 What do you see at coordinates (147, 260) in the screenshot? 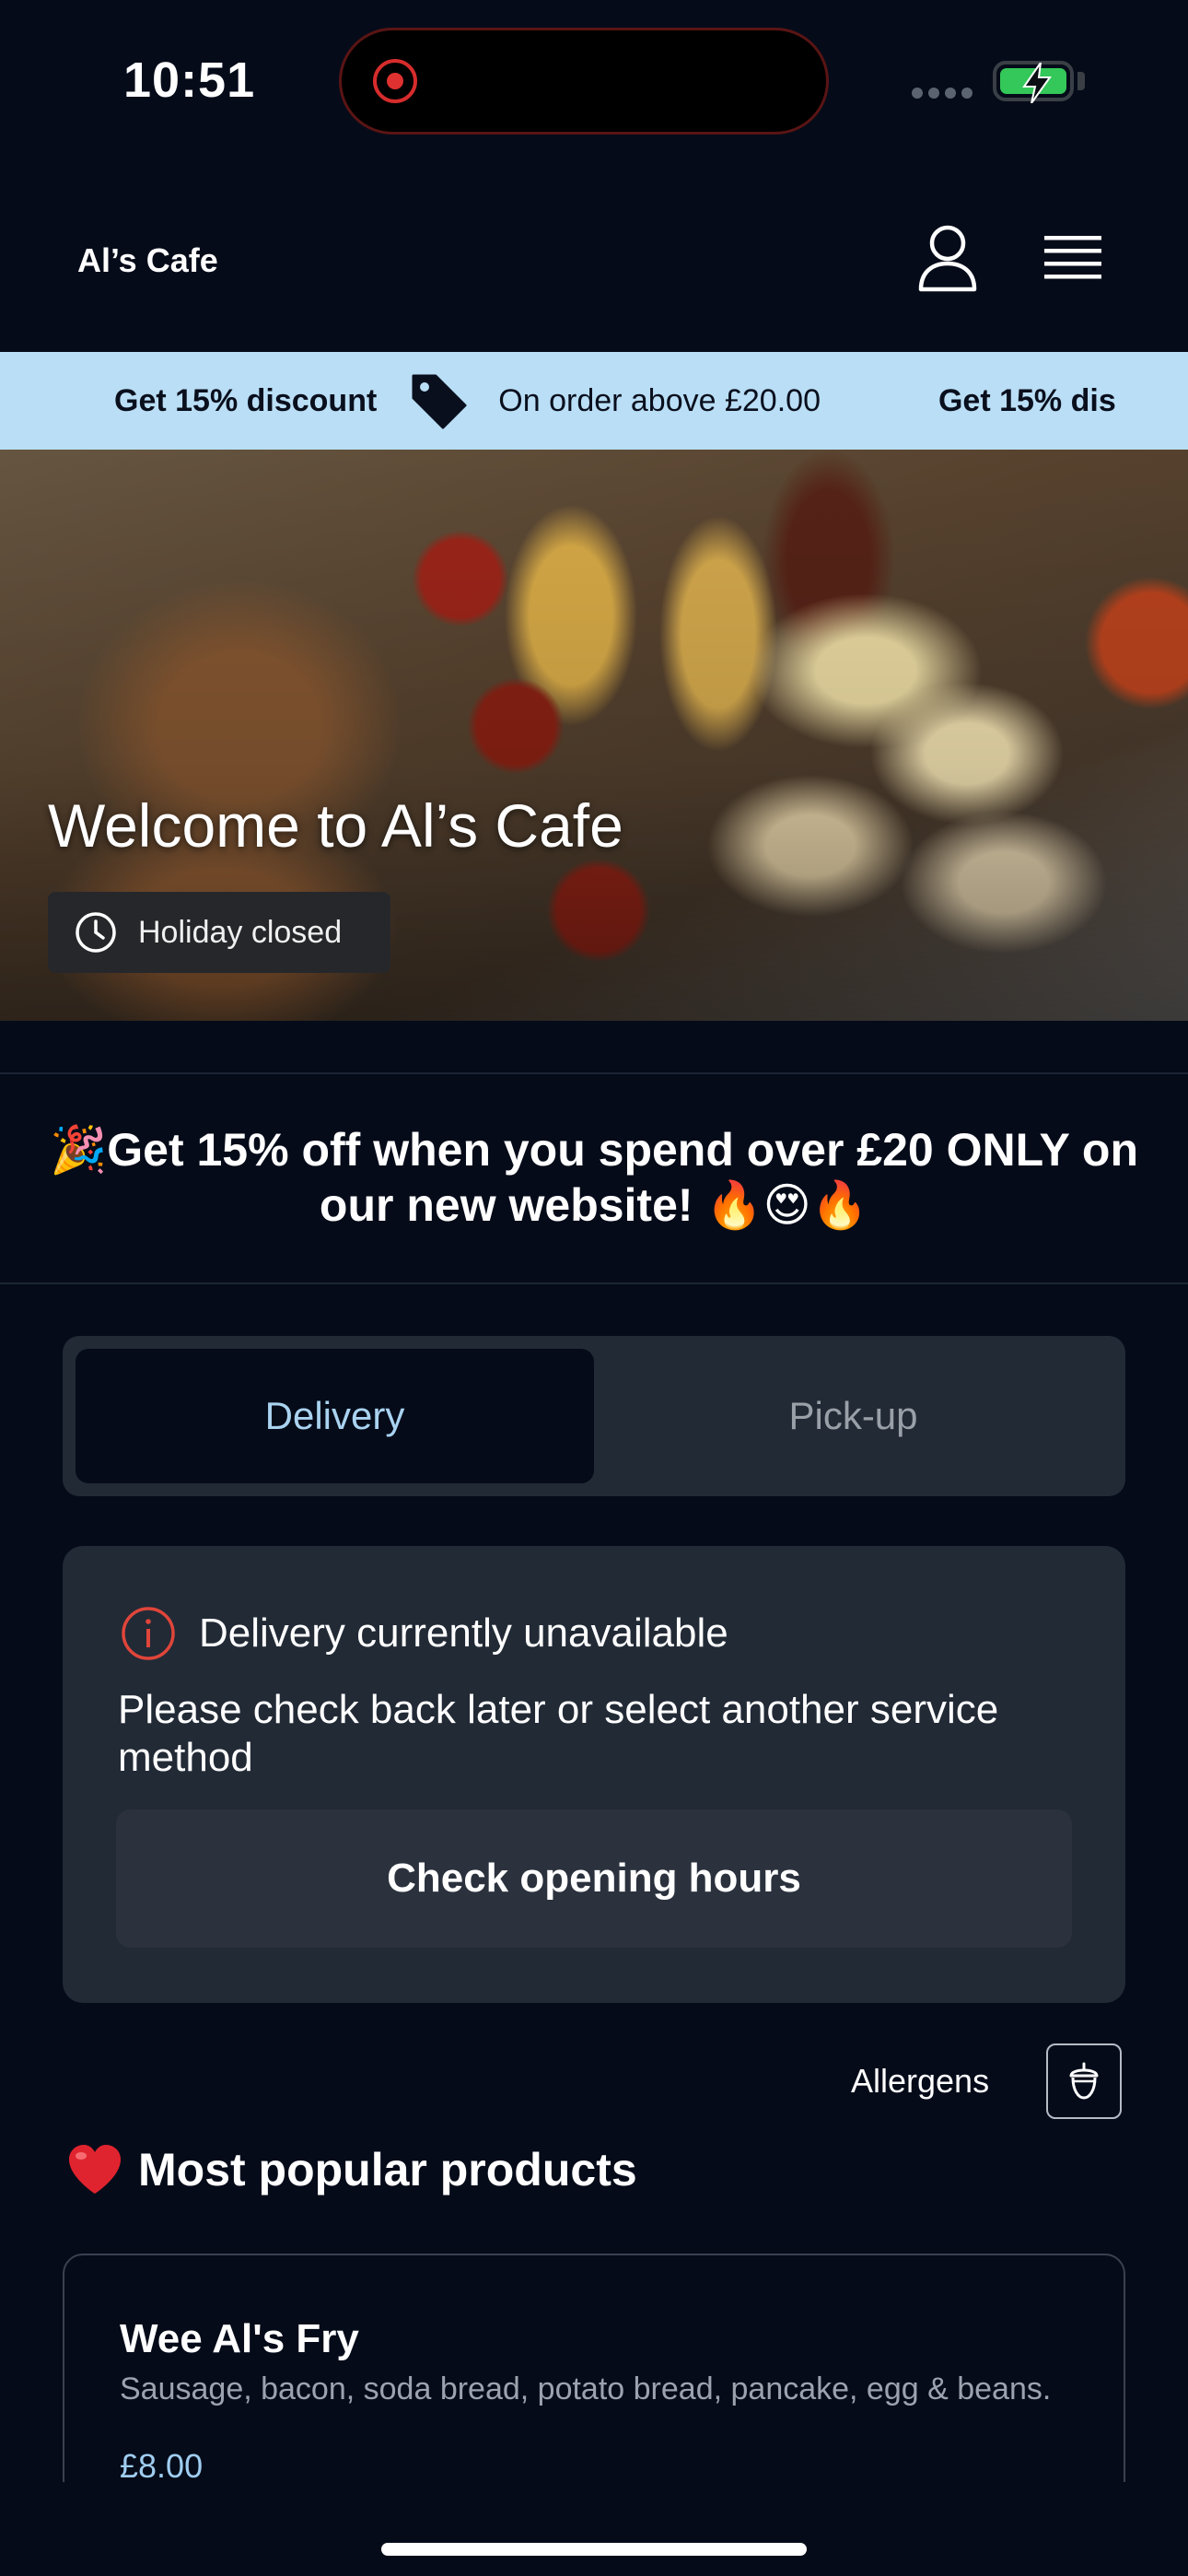
I see `cafe-name: Al’s Cafe` at bounding box center [147, 260].